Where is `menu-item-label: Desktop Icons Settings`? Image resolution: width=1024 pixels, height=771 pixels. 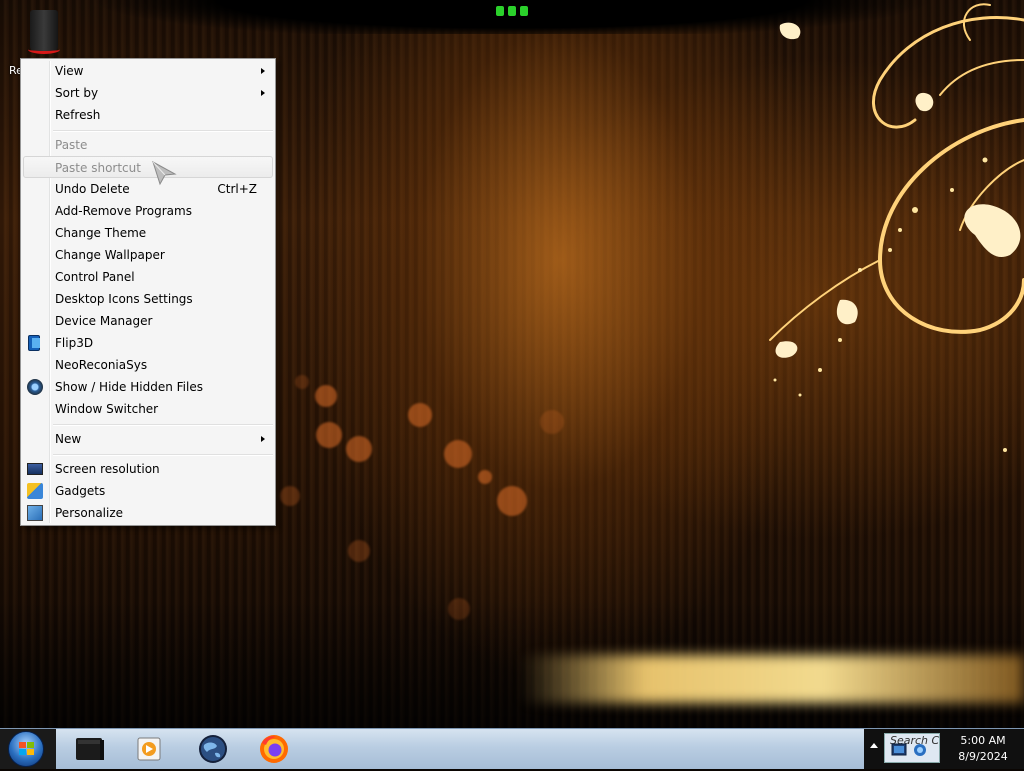
menu-item-label: Desktop Icons Settings is located at coordinates (124, 299).